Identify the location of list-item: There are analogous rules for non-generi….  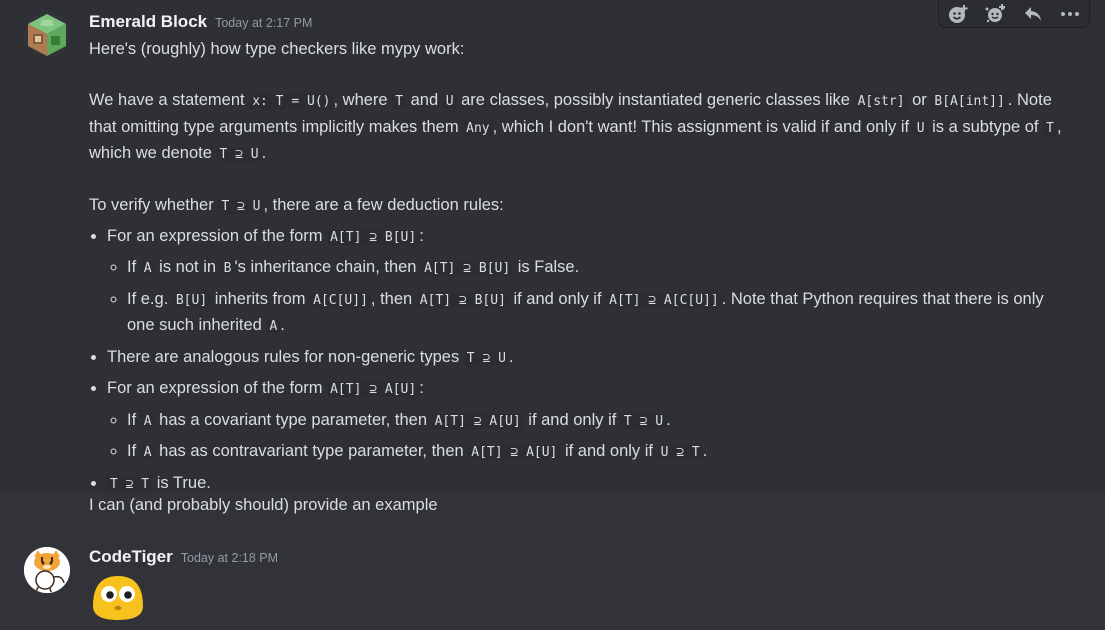
(588, 358).